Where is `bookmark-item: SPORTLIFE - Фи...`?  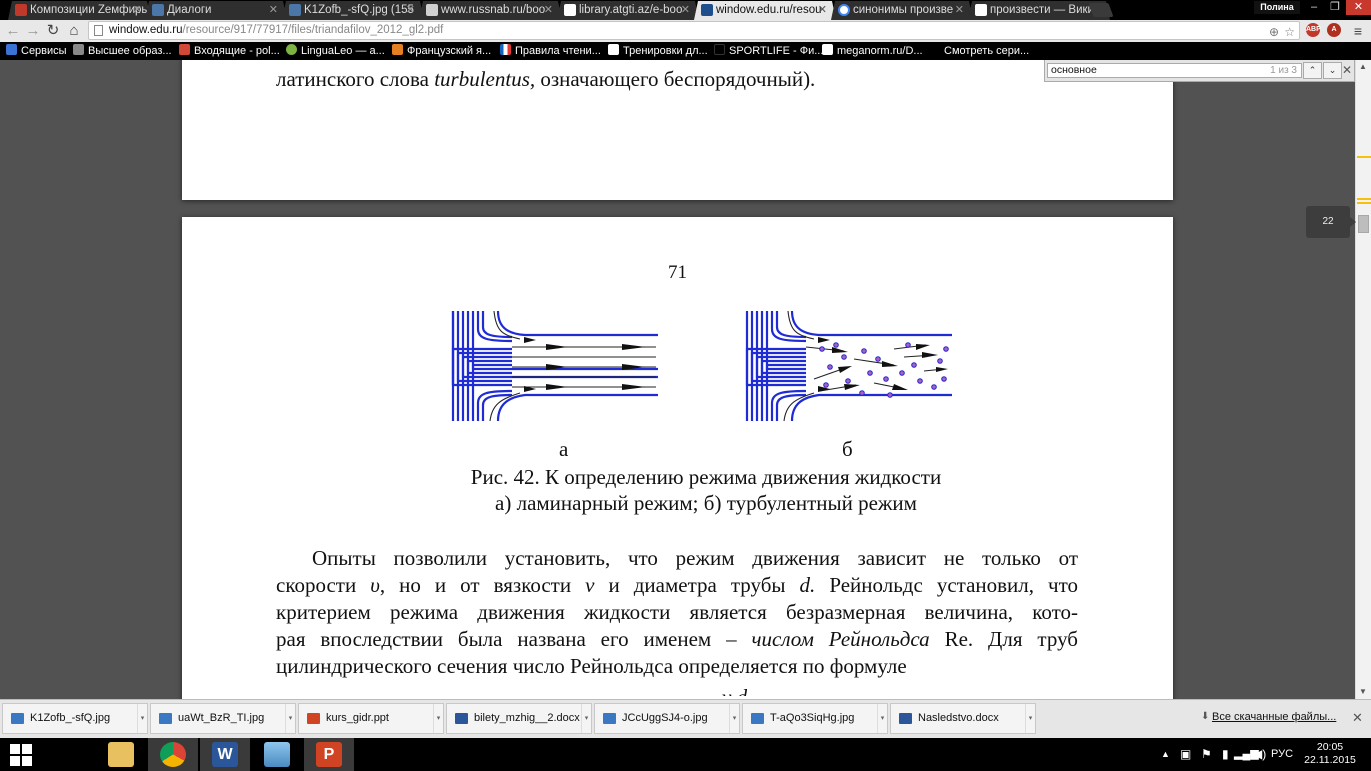 bookmark-item: SPORTLIFE - Фи... is located at coordinates (768, 51).